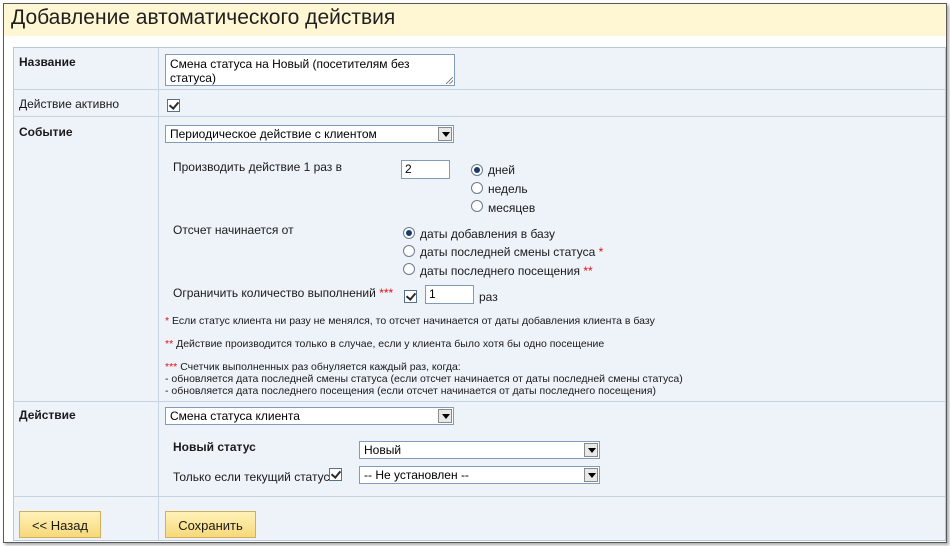 The image size is (950, 546). Describe the element at coordinates (69, 104) in the screenshot. I see `active-label: Действие активно` at that location.